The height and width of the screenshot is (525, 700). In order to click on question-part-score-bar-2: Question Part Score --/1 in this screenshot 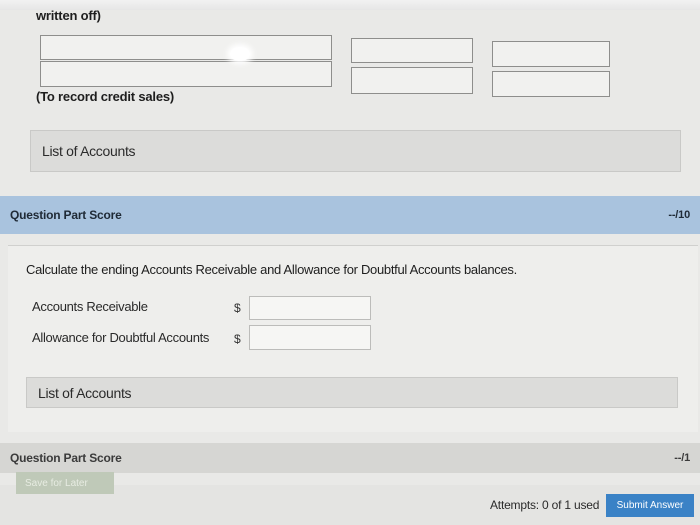, I will do `click(350, 458)`.